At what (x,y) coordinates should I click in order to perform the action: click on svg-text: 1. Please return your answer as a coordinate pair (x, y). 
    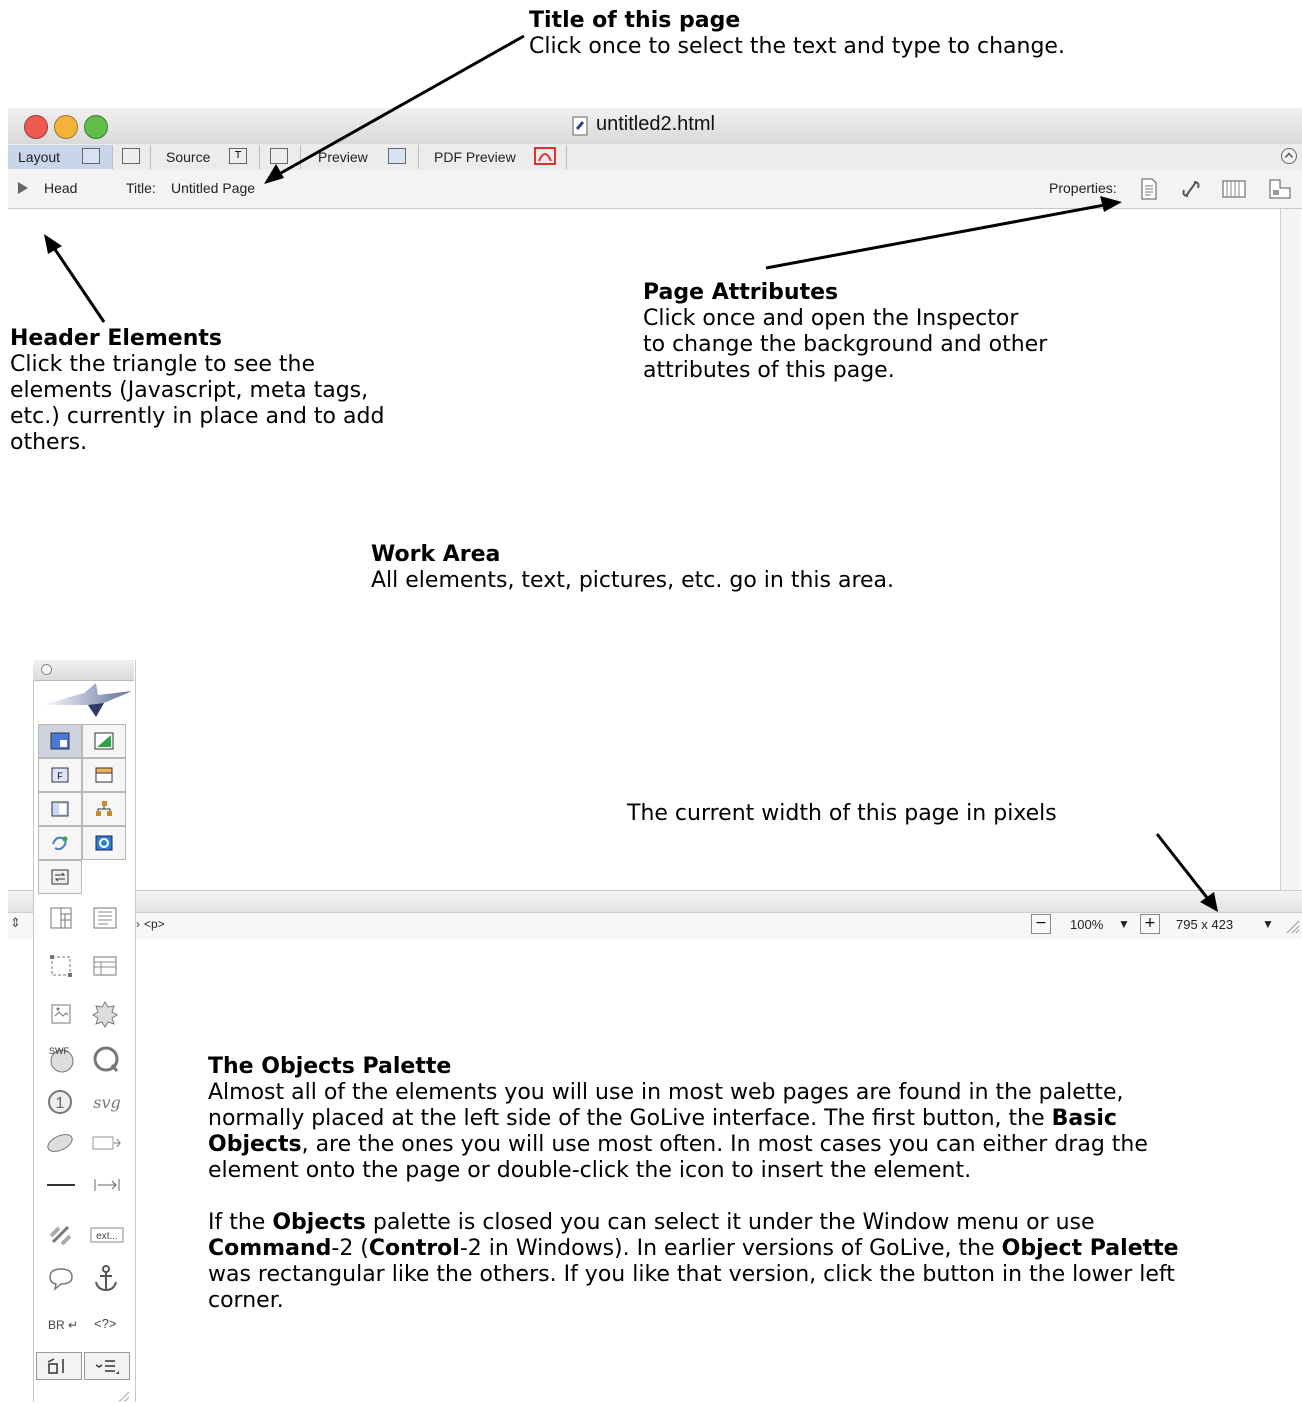
    Looking at the image, I should click on (60, 1103).